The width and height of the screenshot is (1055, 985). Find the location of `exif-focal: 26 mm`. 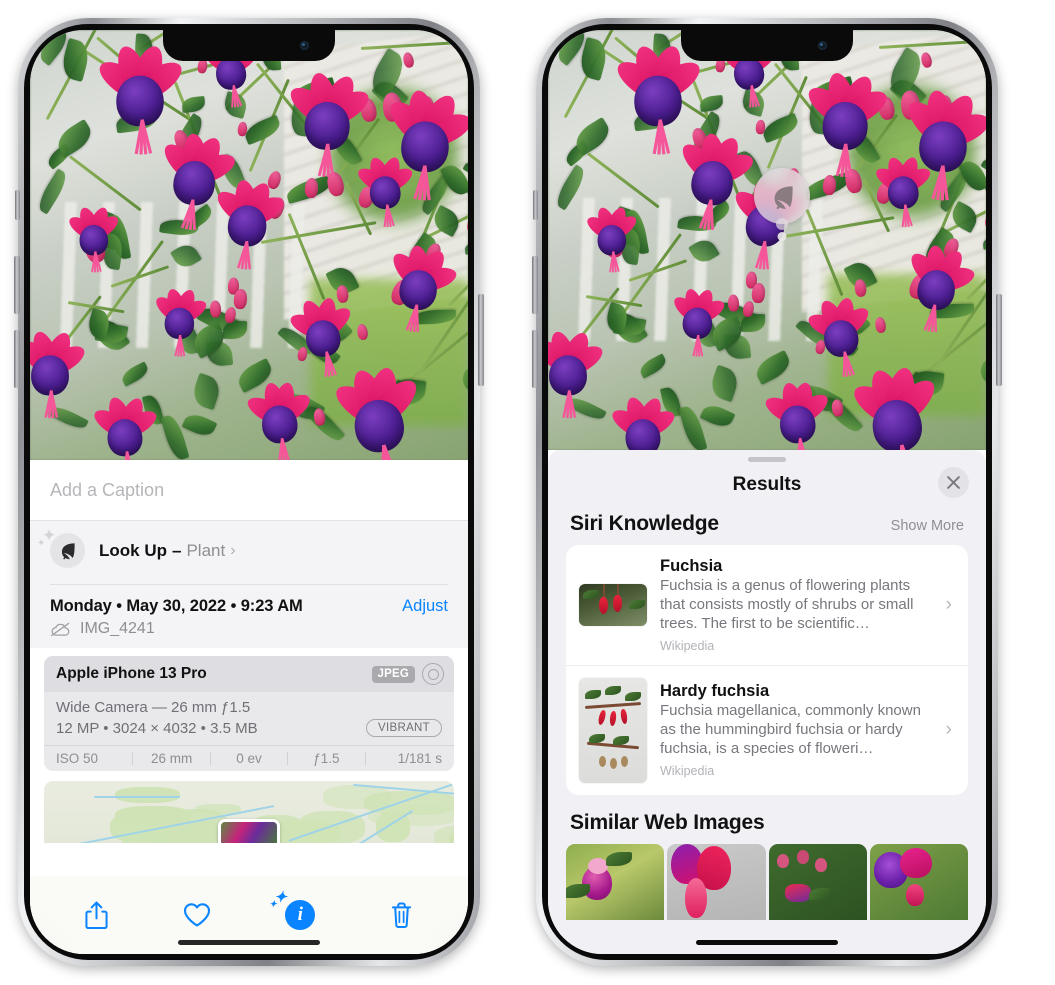

exif-focal: 26 mm is located at coordinates (171, 758).